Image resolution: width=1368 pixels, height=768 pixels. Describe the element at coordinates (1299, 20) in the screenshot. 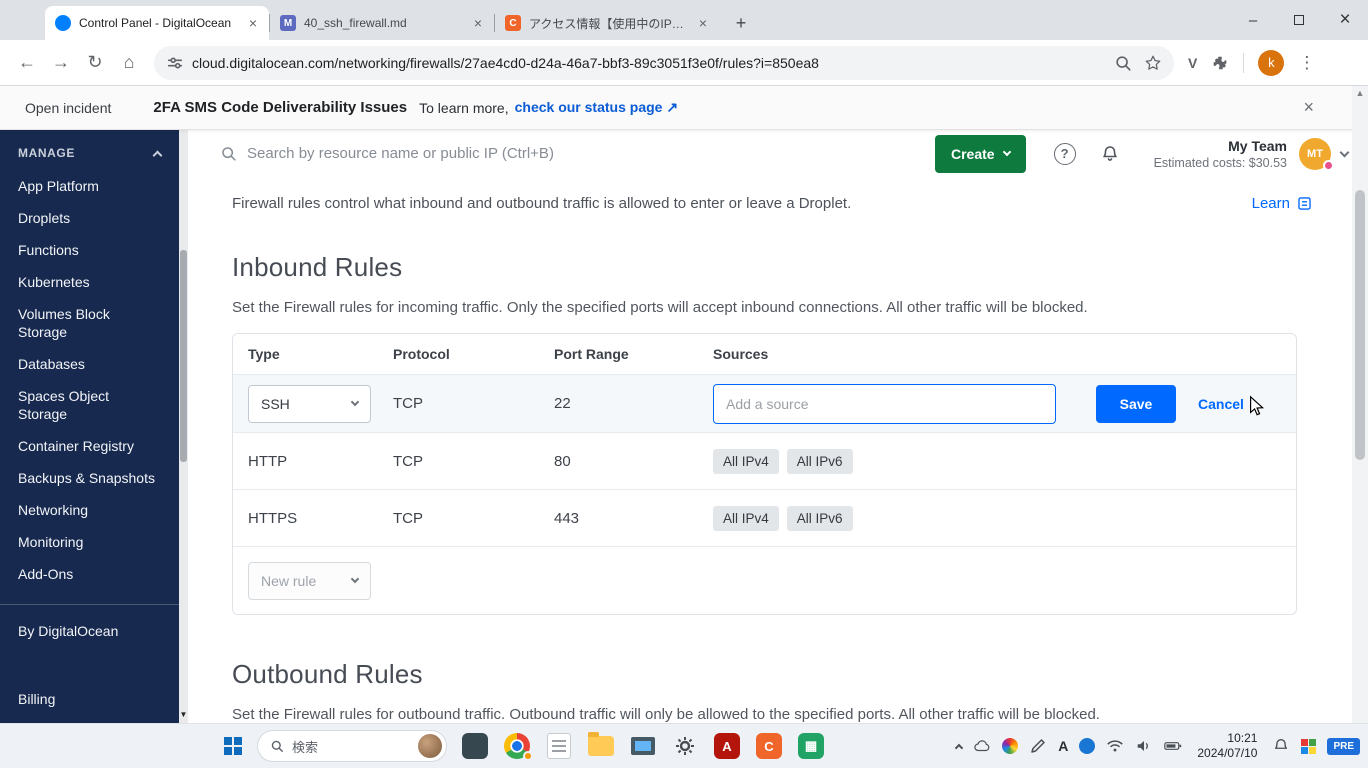

I see `window-maximize-button` at that location.